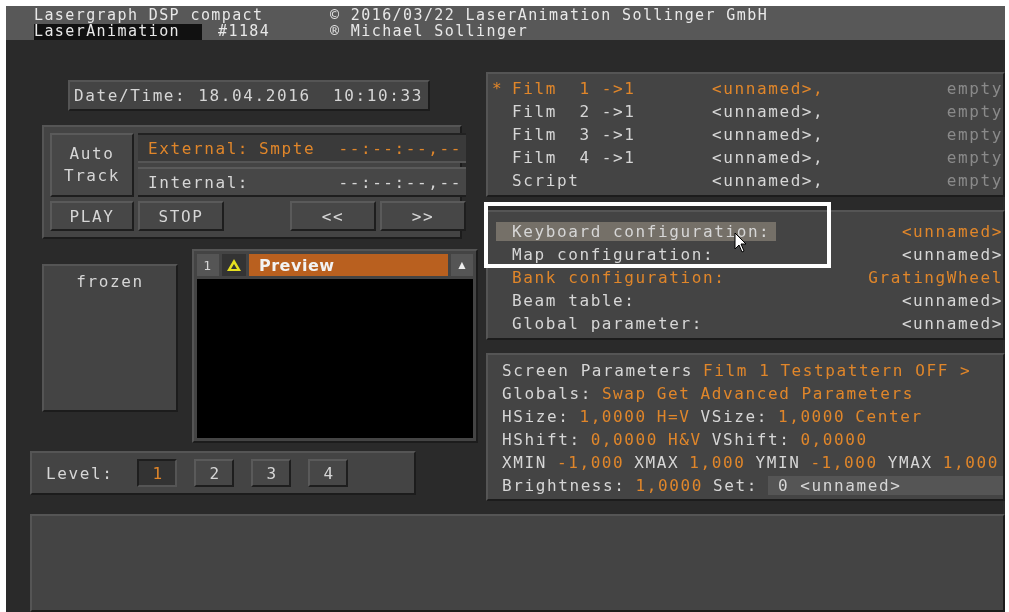 This screenshot has width=1009, height=612. I want to click on rewind-button: <<, so click(333, 216).